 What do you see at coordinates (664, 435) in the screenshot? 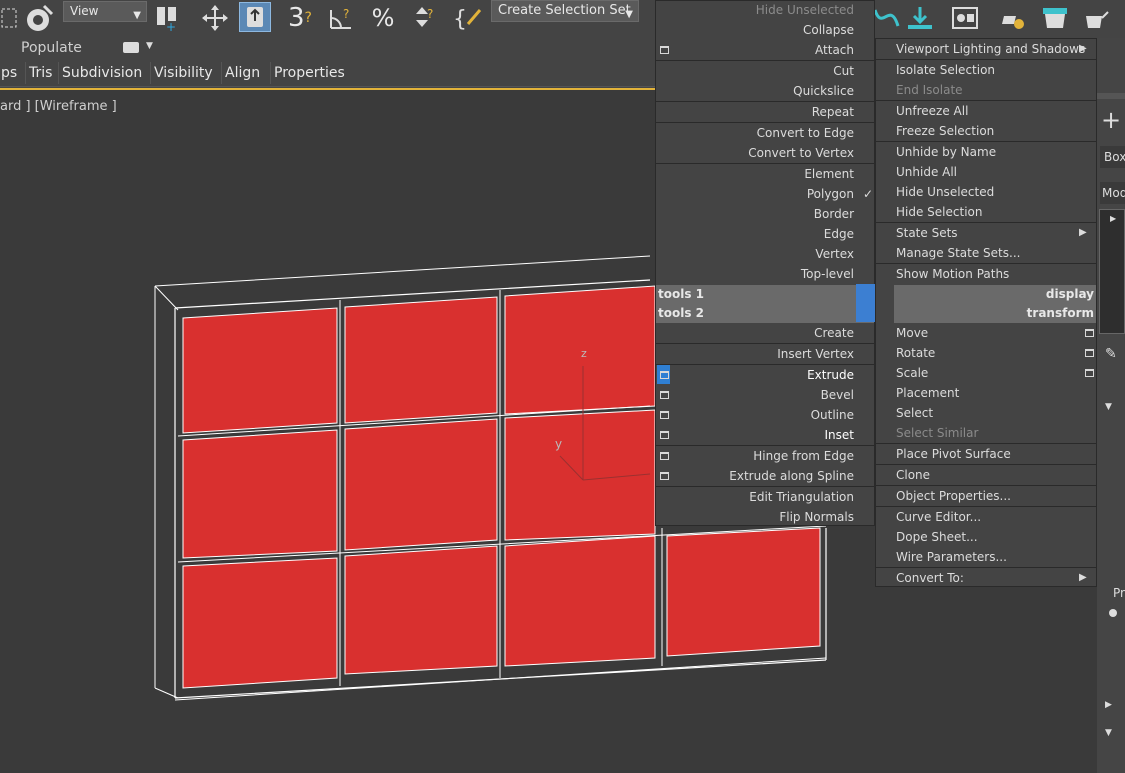
I see `inset-settings-icon` at bounding box center [664, 435].